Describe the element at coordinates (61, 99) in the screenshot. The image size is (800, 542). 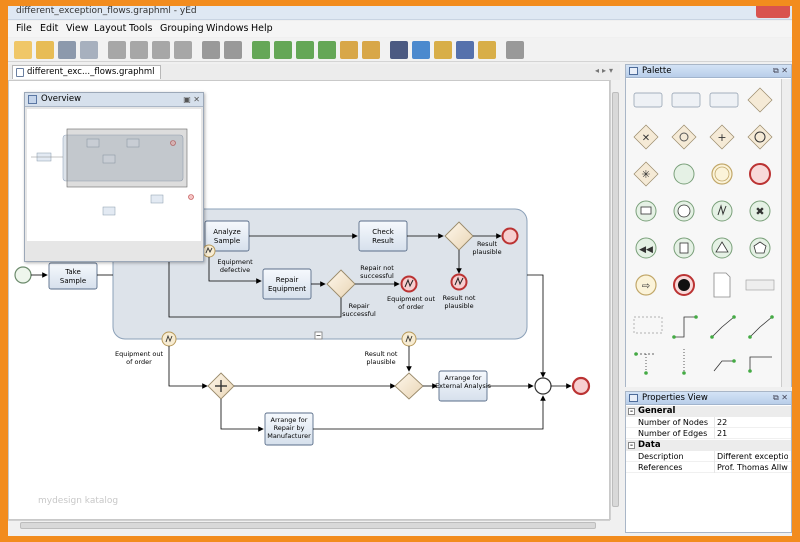
I see `overview-title: Overview` at that location.